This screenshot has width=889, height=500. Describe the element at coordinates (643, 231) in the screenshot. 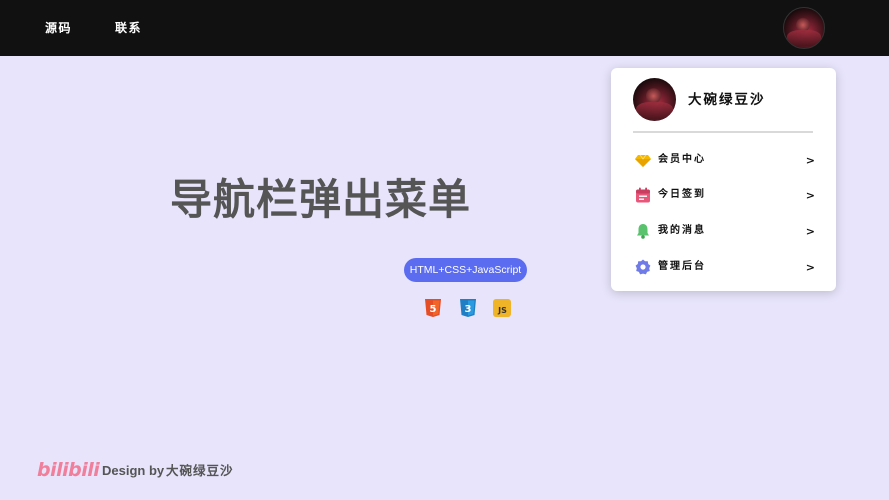

I see `bell-icon` at that location.